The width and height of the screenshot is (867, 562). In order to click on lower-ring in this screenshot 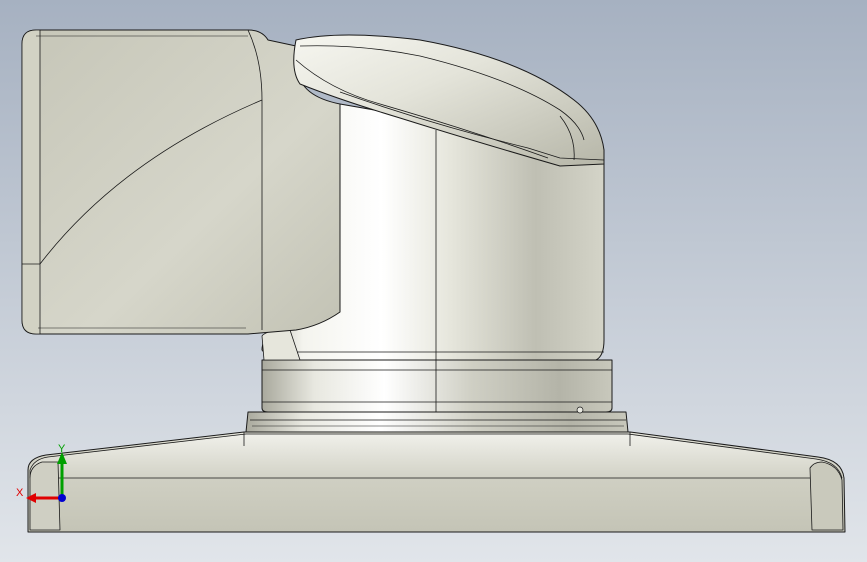, I will do `click(437, 386)`.